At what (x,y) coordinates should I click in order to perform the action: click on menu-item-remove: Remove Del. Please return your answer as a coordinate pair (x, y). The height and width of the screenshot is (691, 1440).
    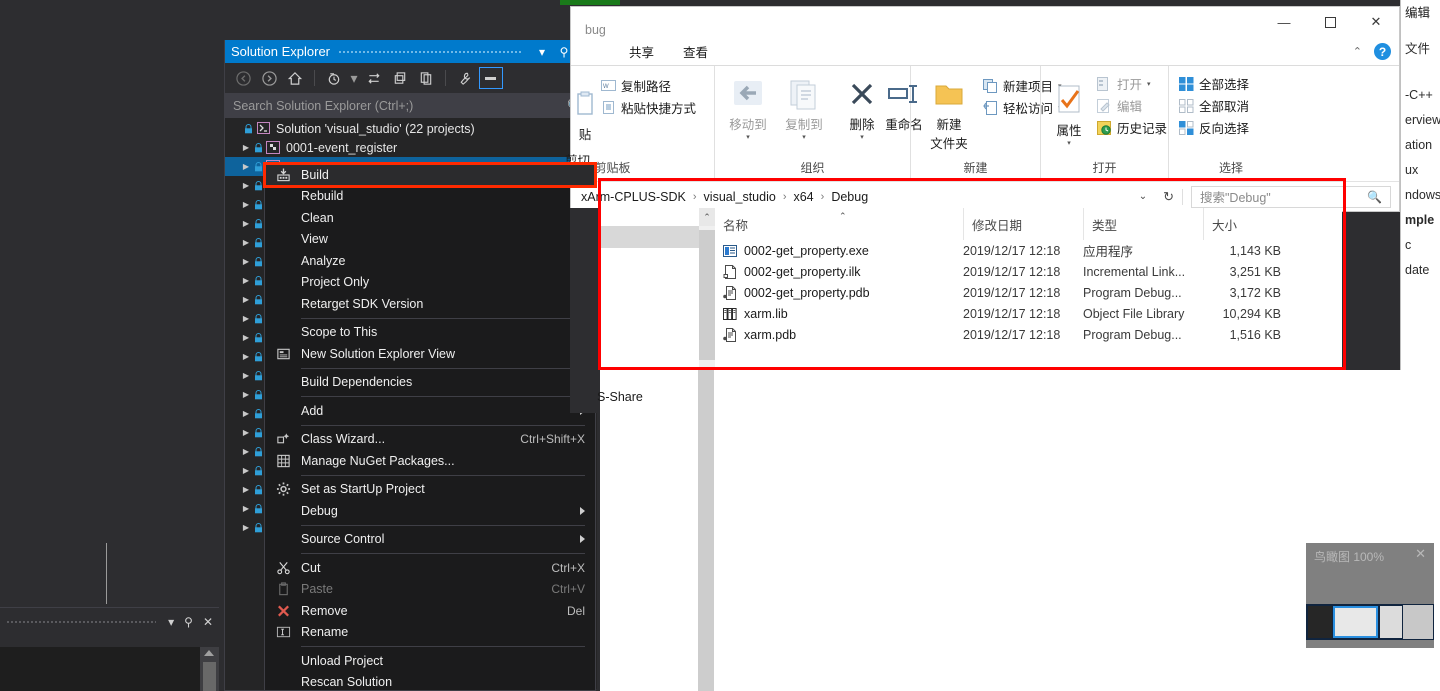
    Looking at the image, I should click on (430, 611).